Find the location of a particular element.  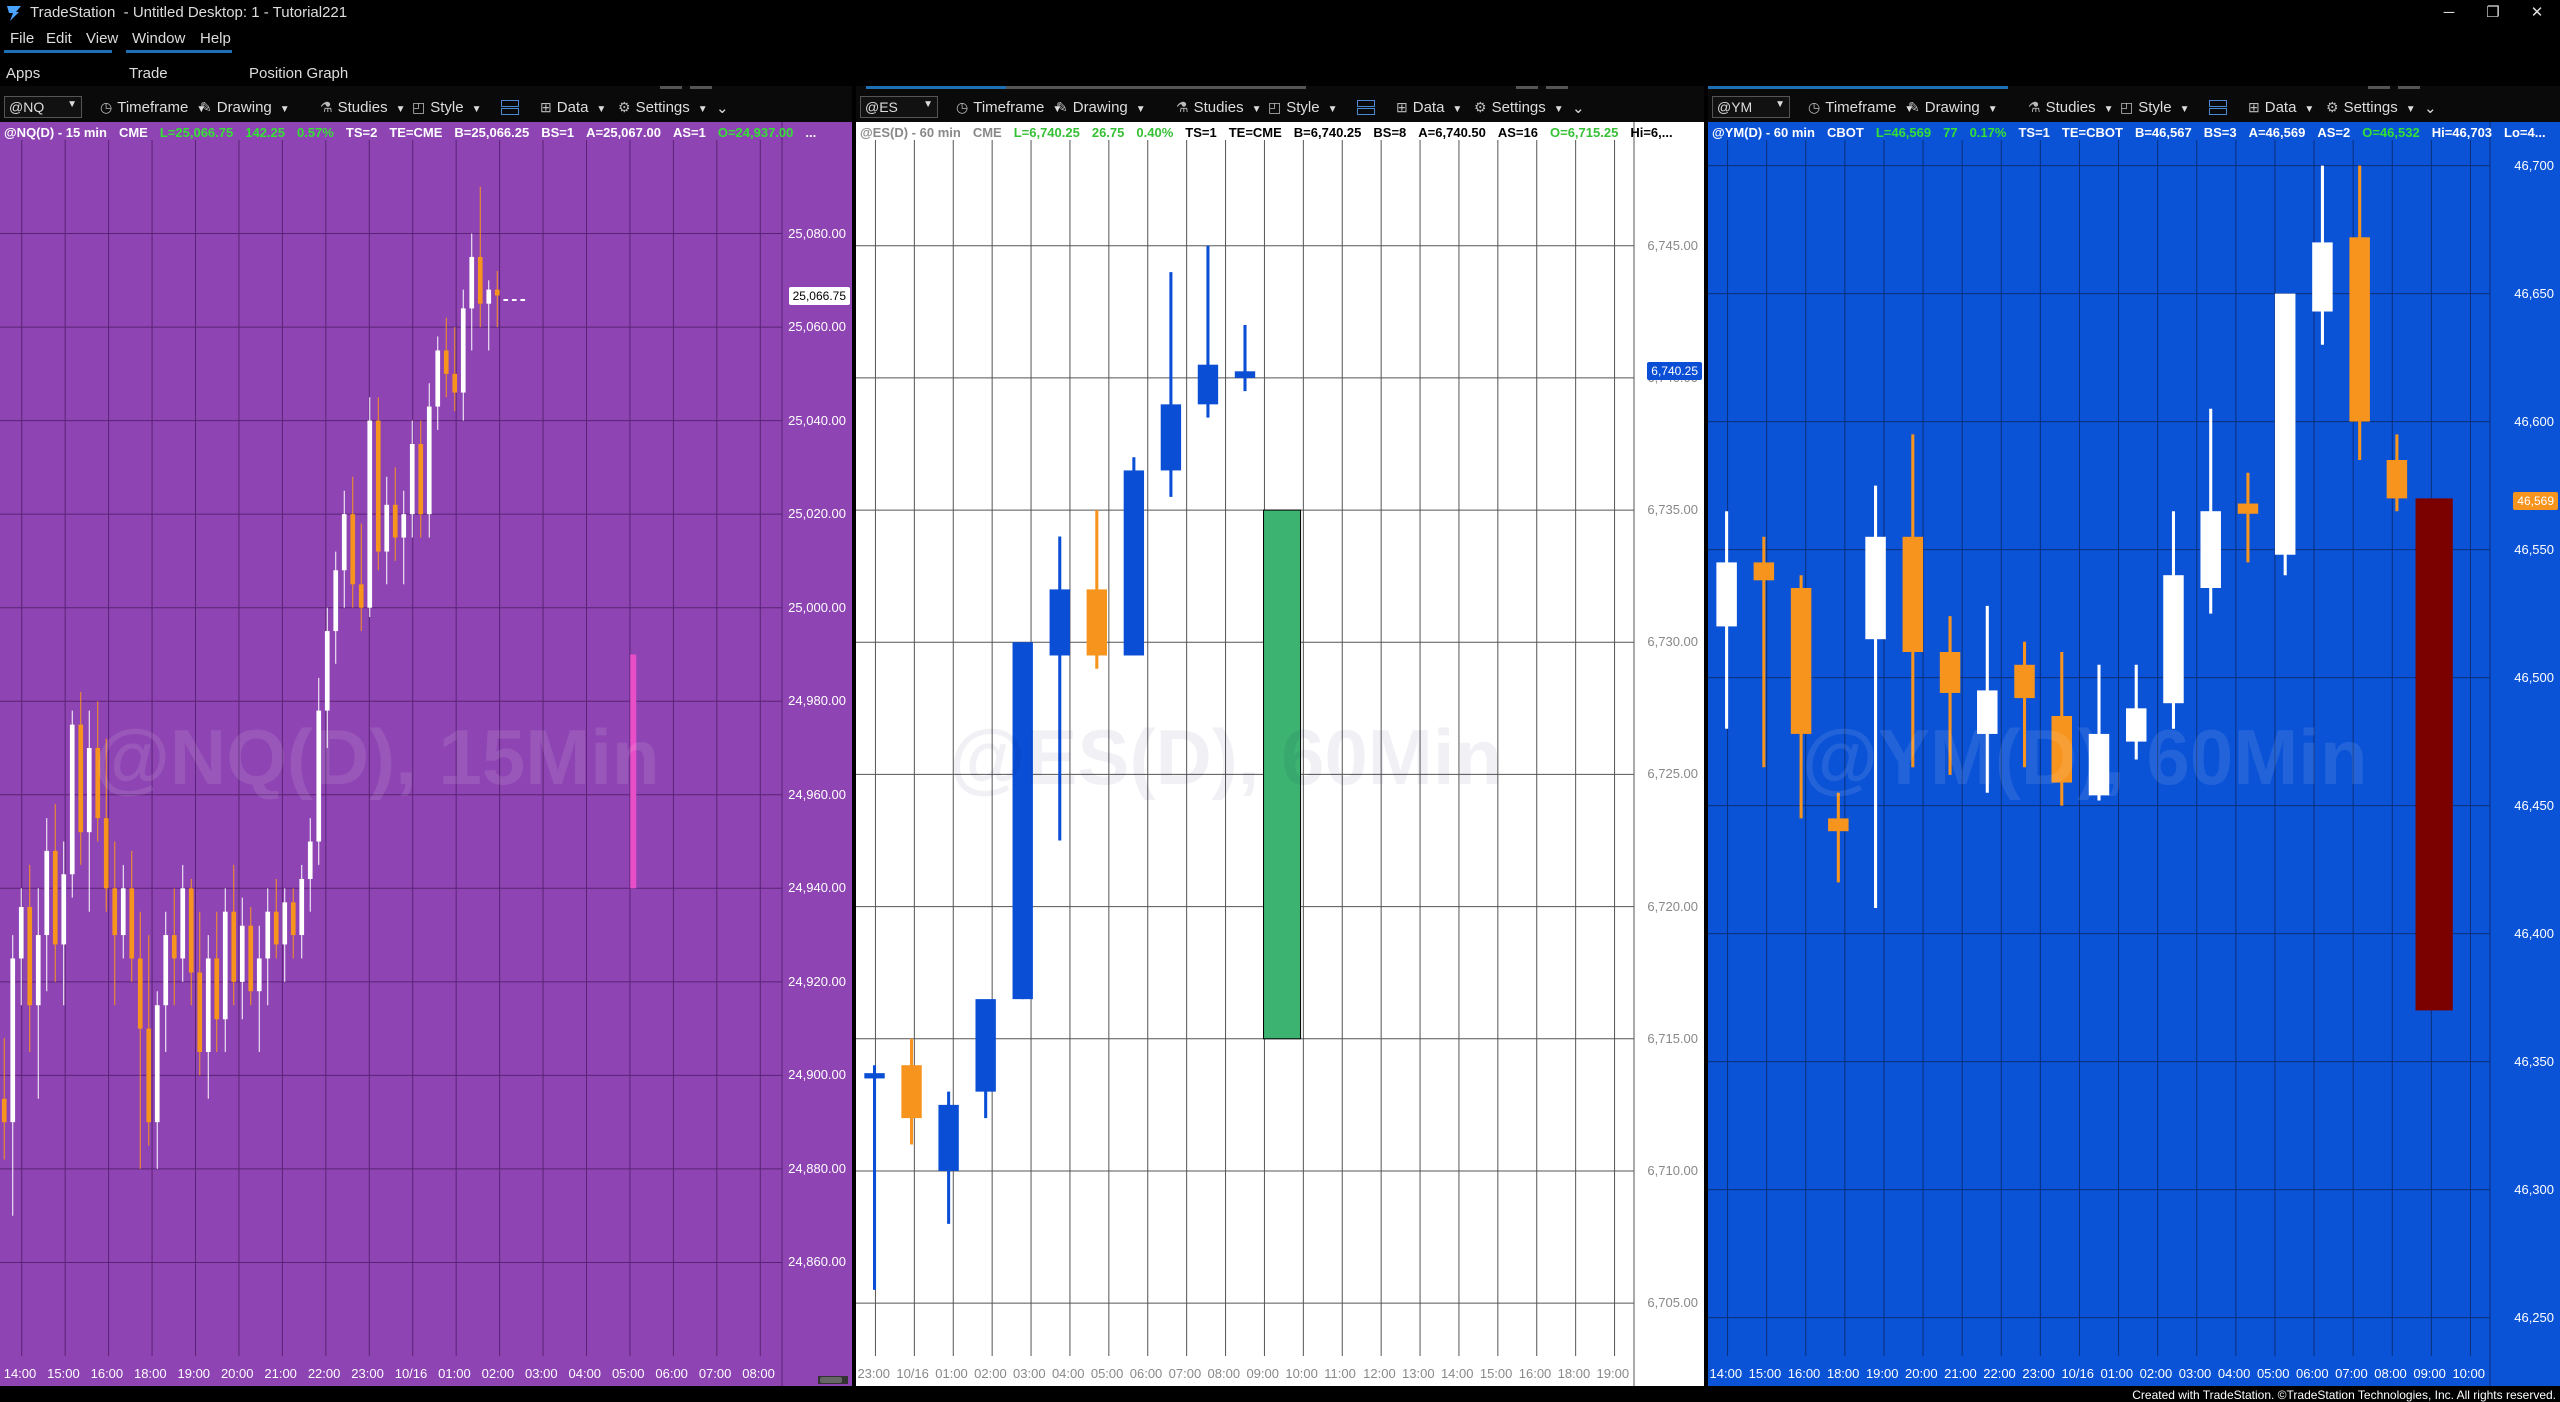

horizontal-scrollbar is located at coordinates (833, 1380).